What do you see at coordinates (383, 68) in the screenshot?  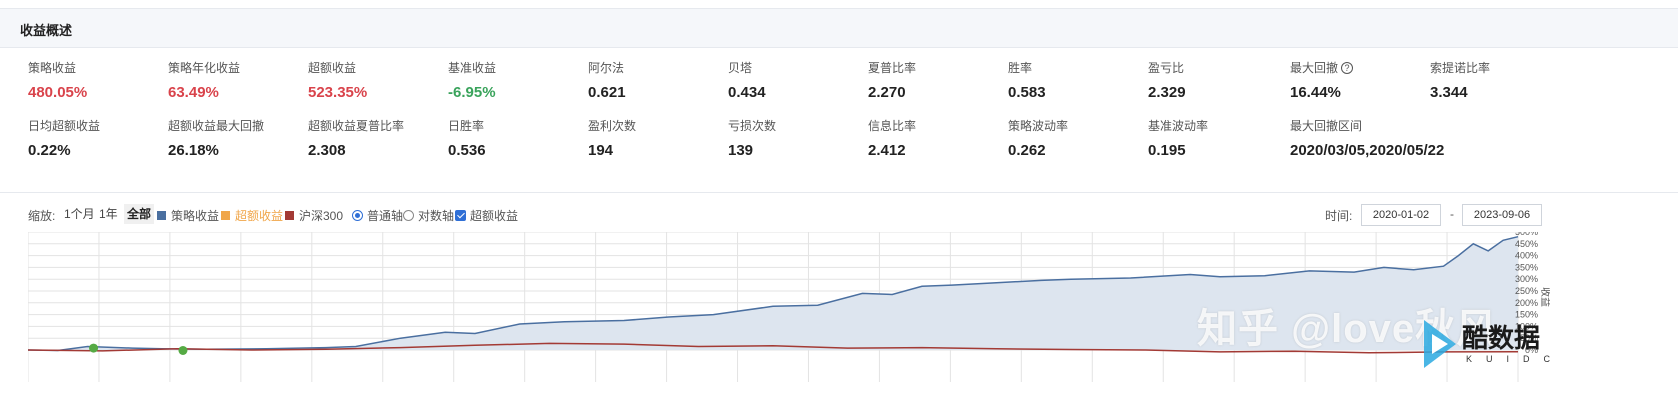 I see `stat-label: 超额收益` at bounding box center [383, 68].